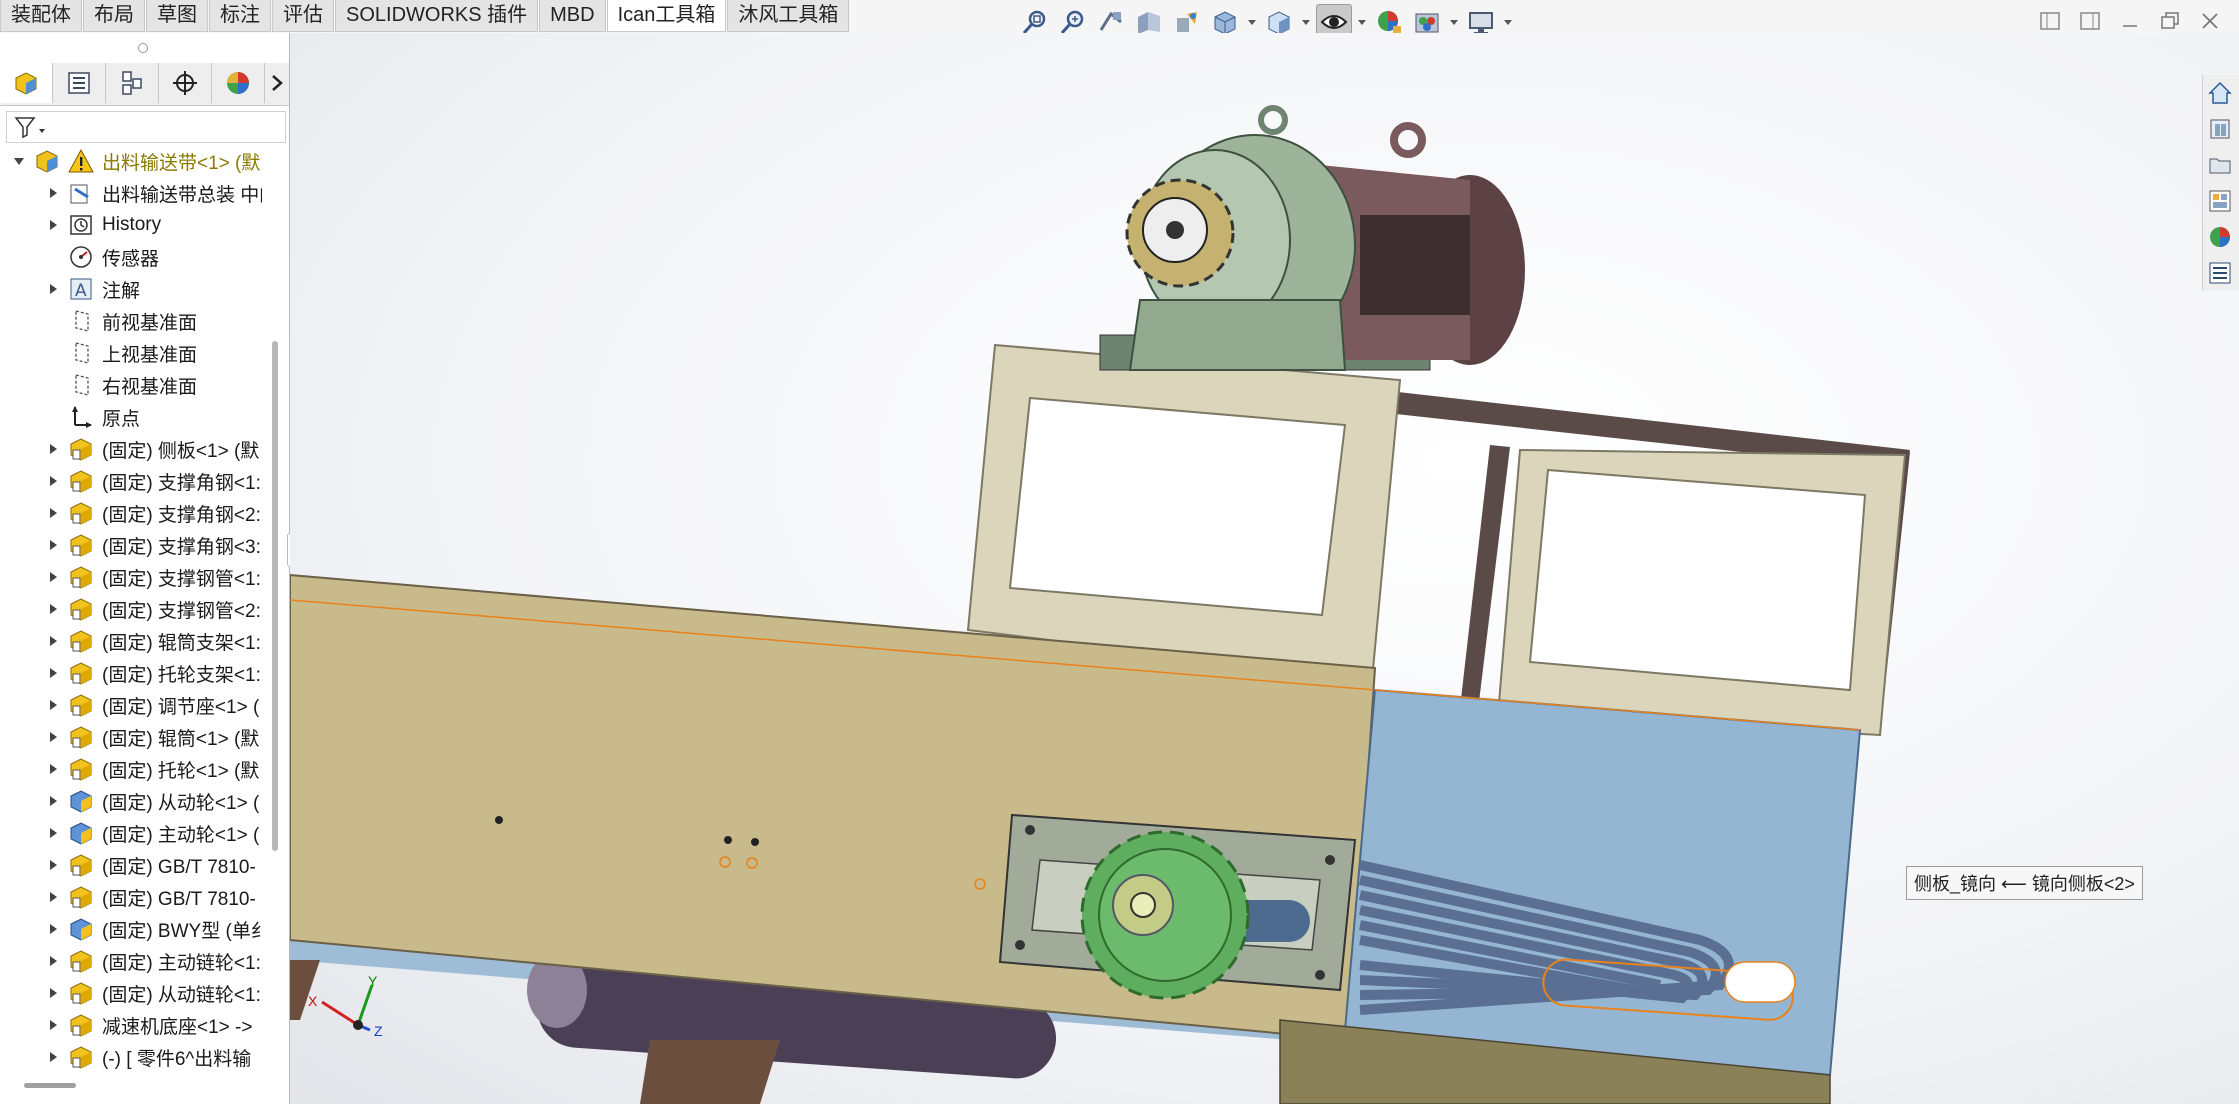 The image size is (2239, 1104). What do you see at coordinates (131, 737) in the screenshot?
I see `tree-item: (固定) 辊筒<1> (默` at bounding box center [131, 737].